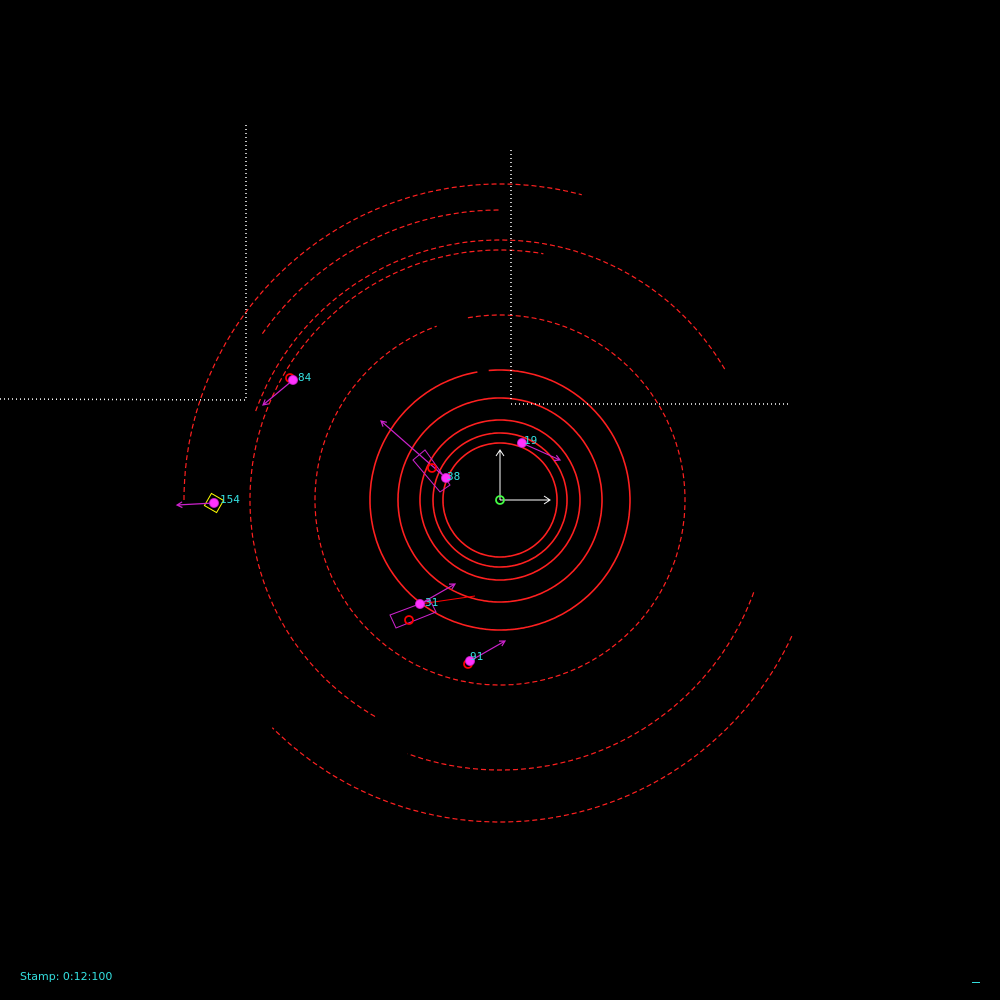 The height and width of the screenshot is (1000, 1000). Describe the element at coordinates (431, 602) in the screenshot. I see `track-id-label: 31` at that location.